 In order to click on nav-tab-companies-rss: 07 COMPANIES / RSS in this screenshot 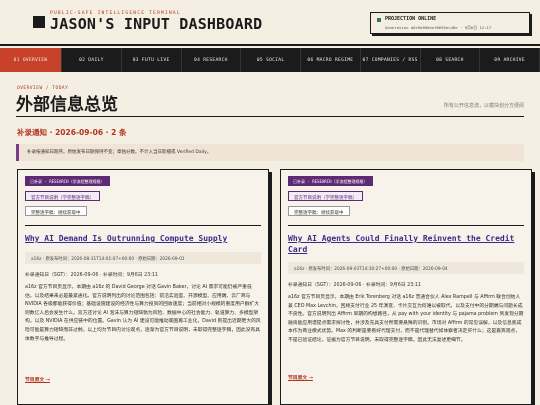, I will do `click(391, 60)`.